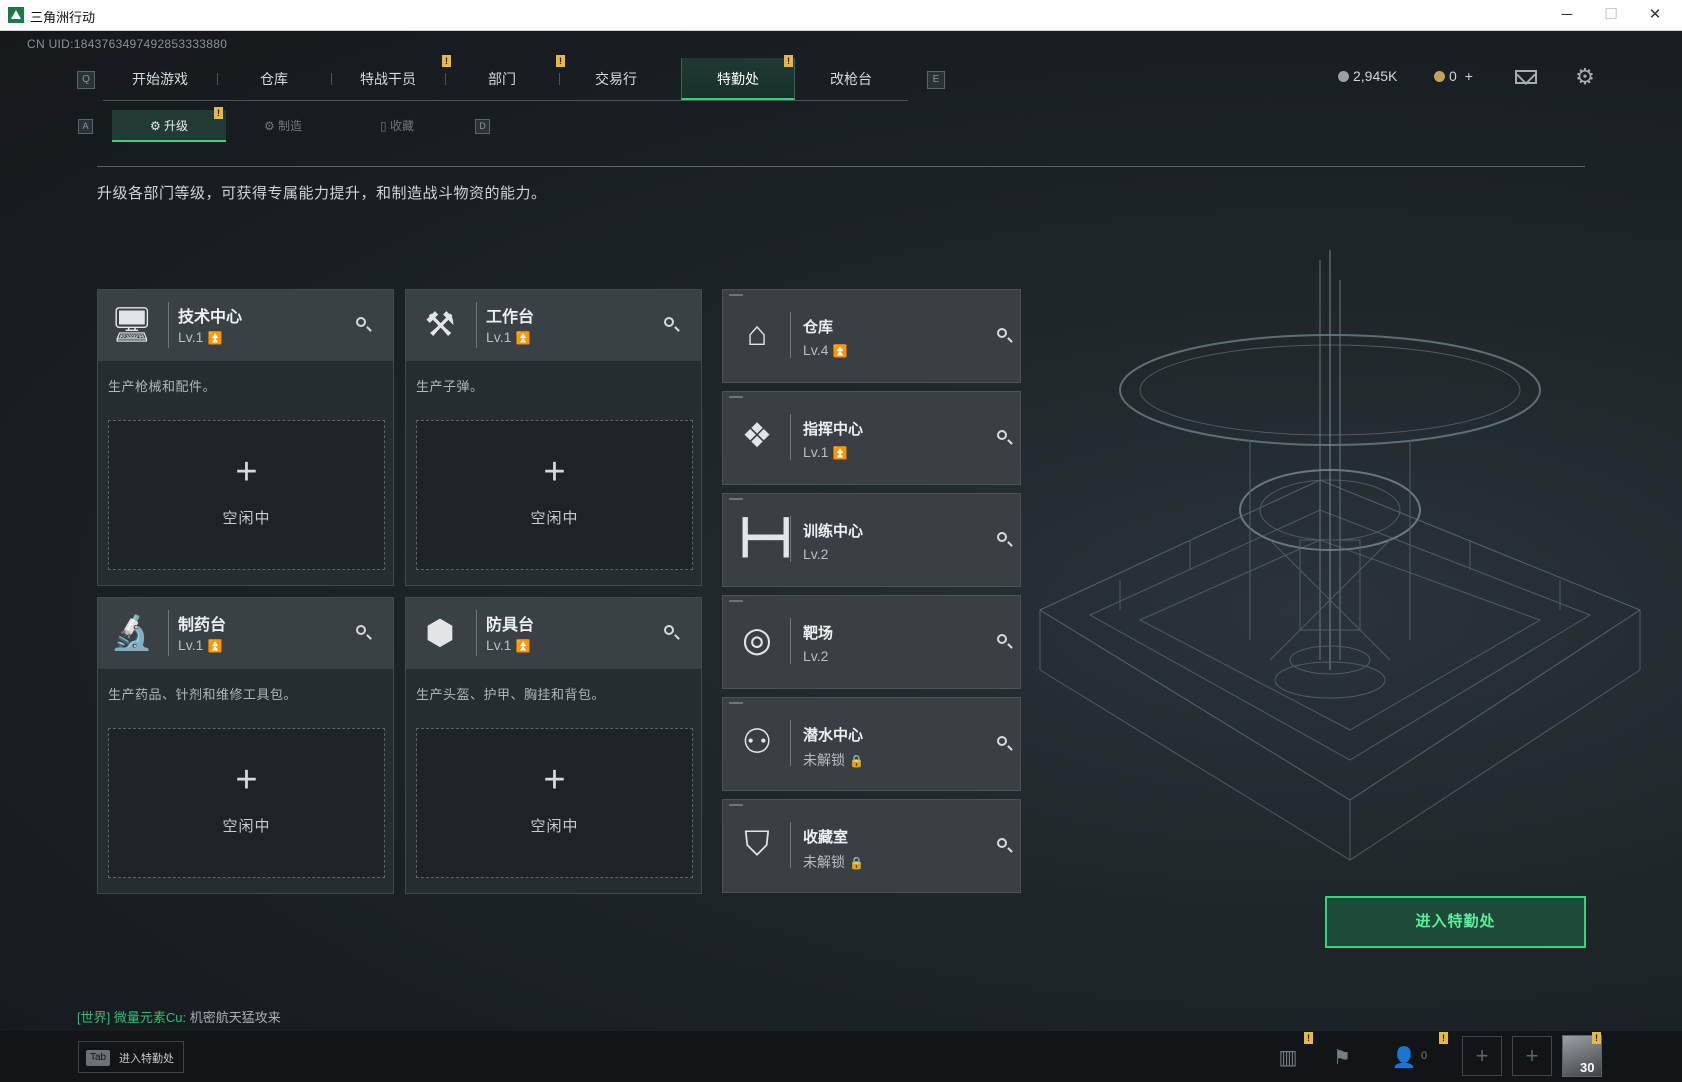 This screenshot has width=1682, height=1082. Describe the element at coordinates (833, 760) in the screenshot. I see `facility-level: 未解锁 🔒` at that location.